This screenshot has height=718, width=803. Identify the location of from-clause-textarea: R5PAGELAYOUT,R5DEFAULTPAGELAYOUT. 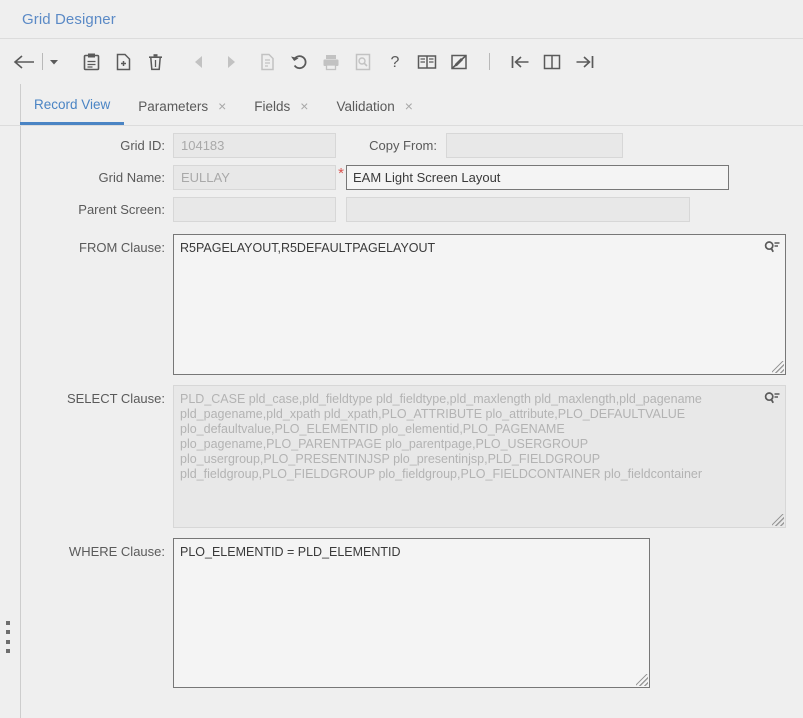
(479, 304).